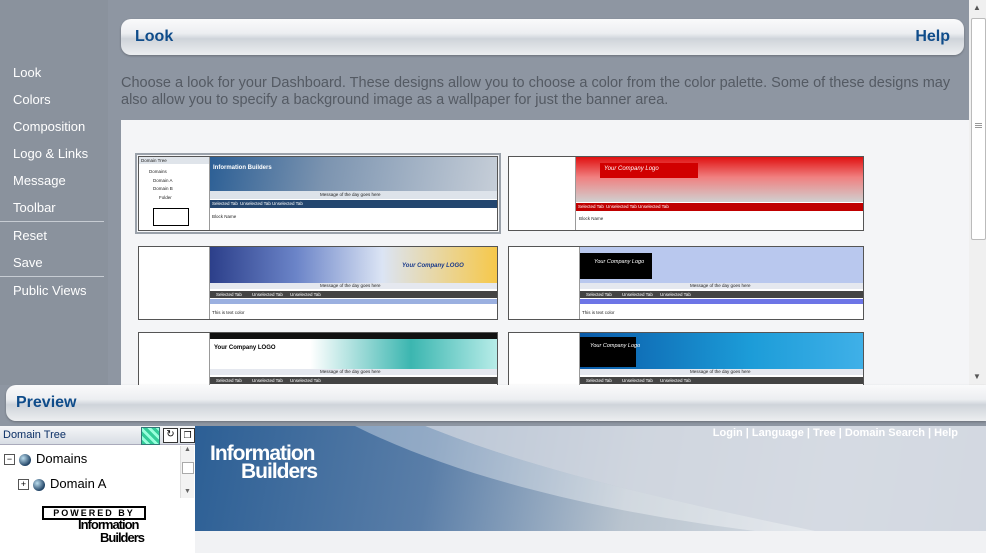 This screenshot has height=553, width=986. Describe the element at coordinates (49, 290) in the screenshot. I see `sidebar-item-public-views: Public Views` at that location.